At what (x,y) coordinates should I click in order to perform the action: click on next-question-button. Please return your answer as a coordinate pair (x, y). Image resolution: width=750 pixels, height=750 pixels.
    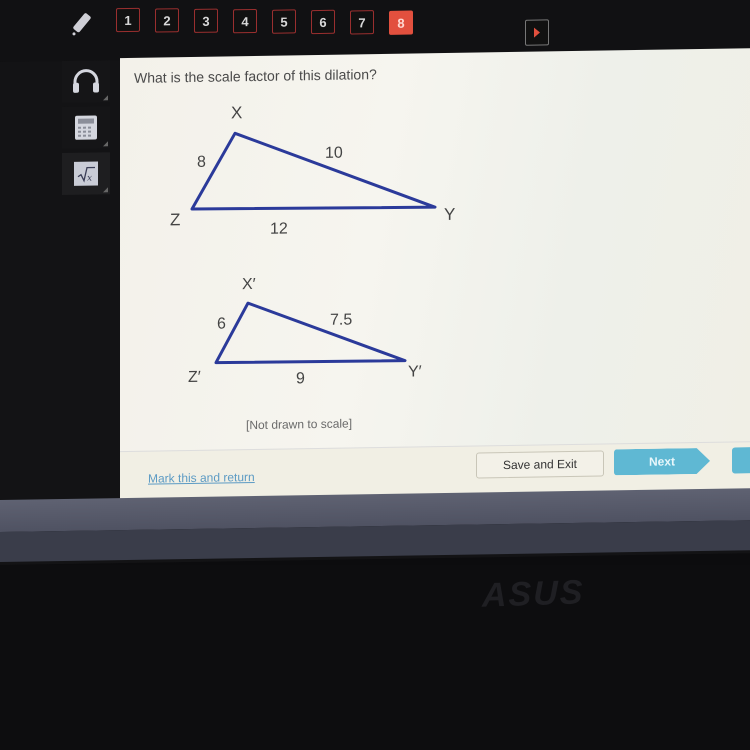
    Looking at the image, I should click on (537, 32).